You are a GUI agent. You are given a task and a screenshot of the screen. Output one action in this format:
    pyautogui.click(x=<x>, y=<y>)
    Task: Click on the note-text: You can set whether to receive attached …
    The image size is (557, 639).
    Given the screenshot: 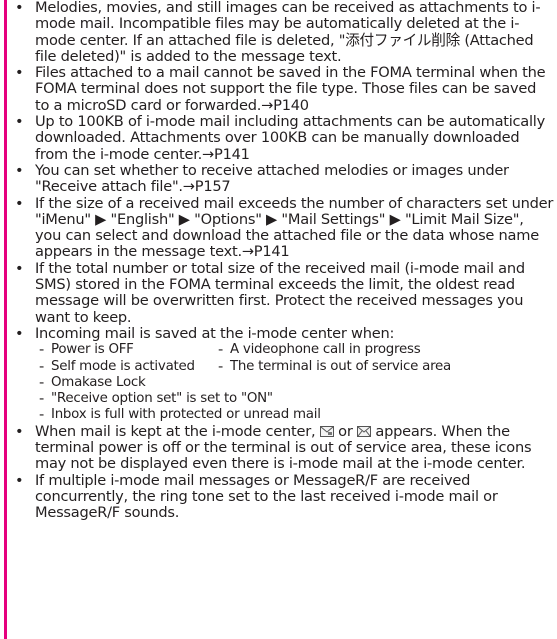 What is the action you would take?
    pyautogui.click(x=272, y=178)
    